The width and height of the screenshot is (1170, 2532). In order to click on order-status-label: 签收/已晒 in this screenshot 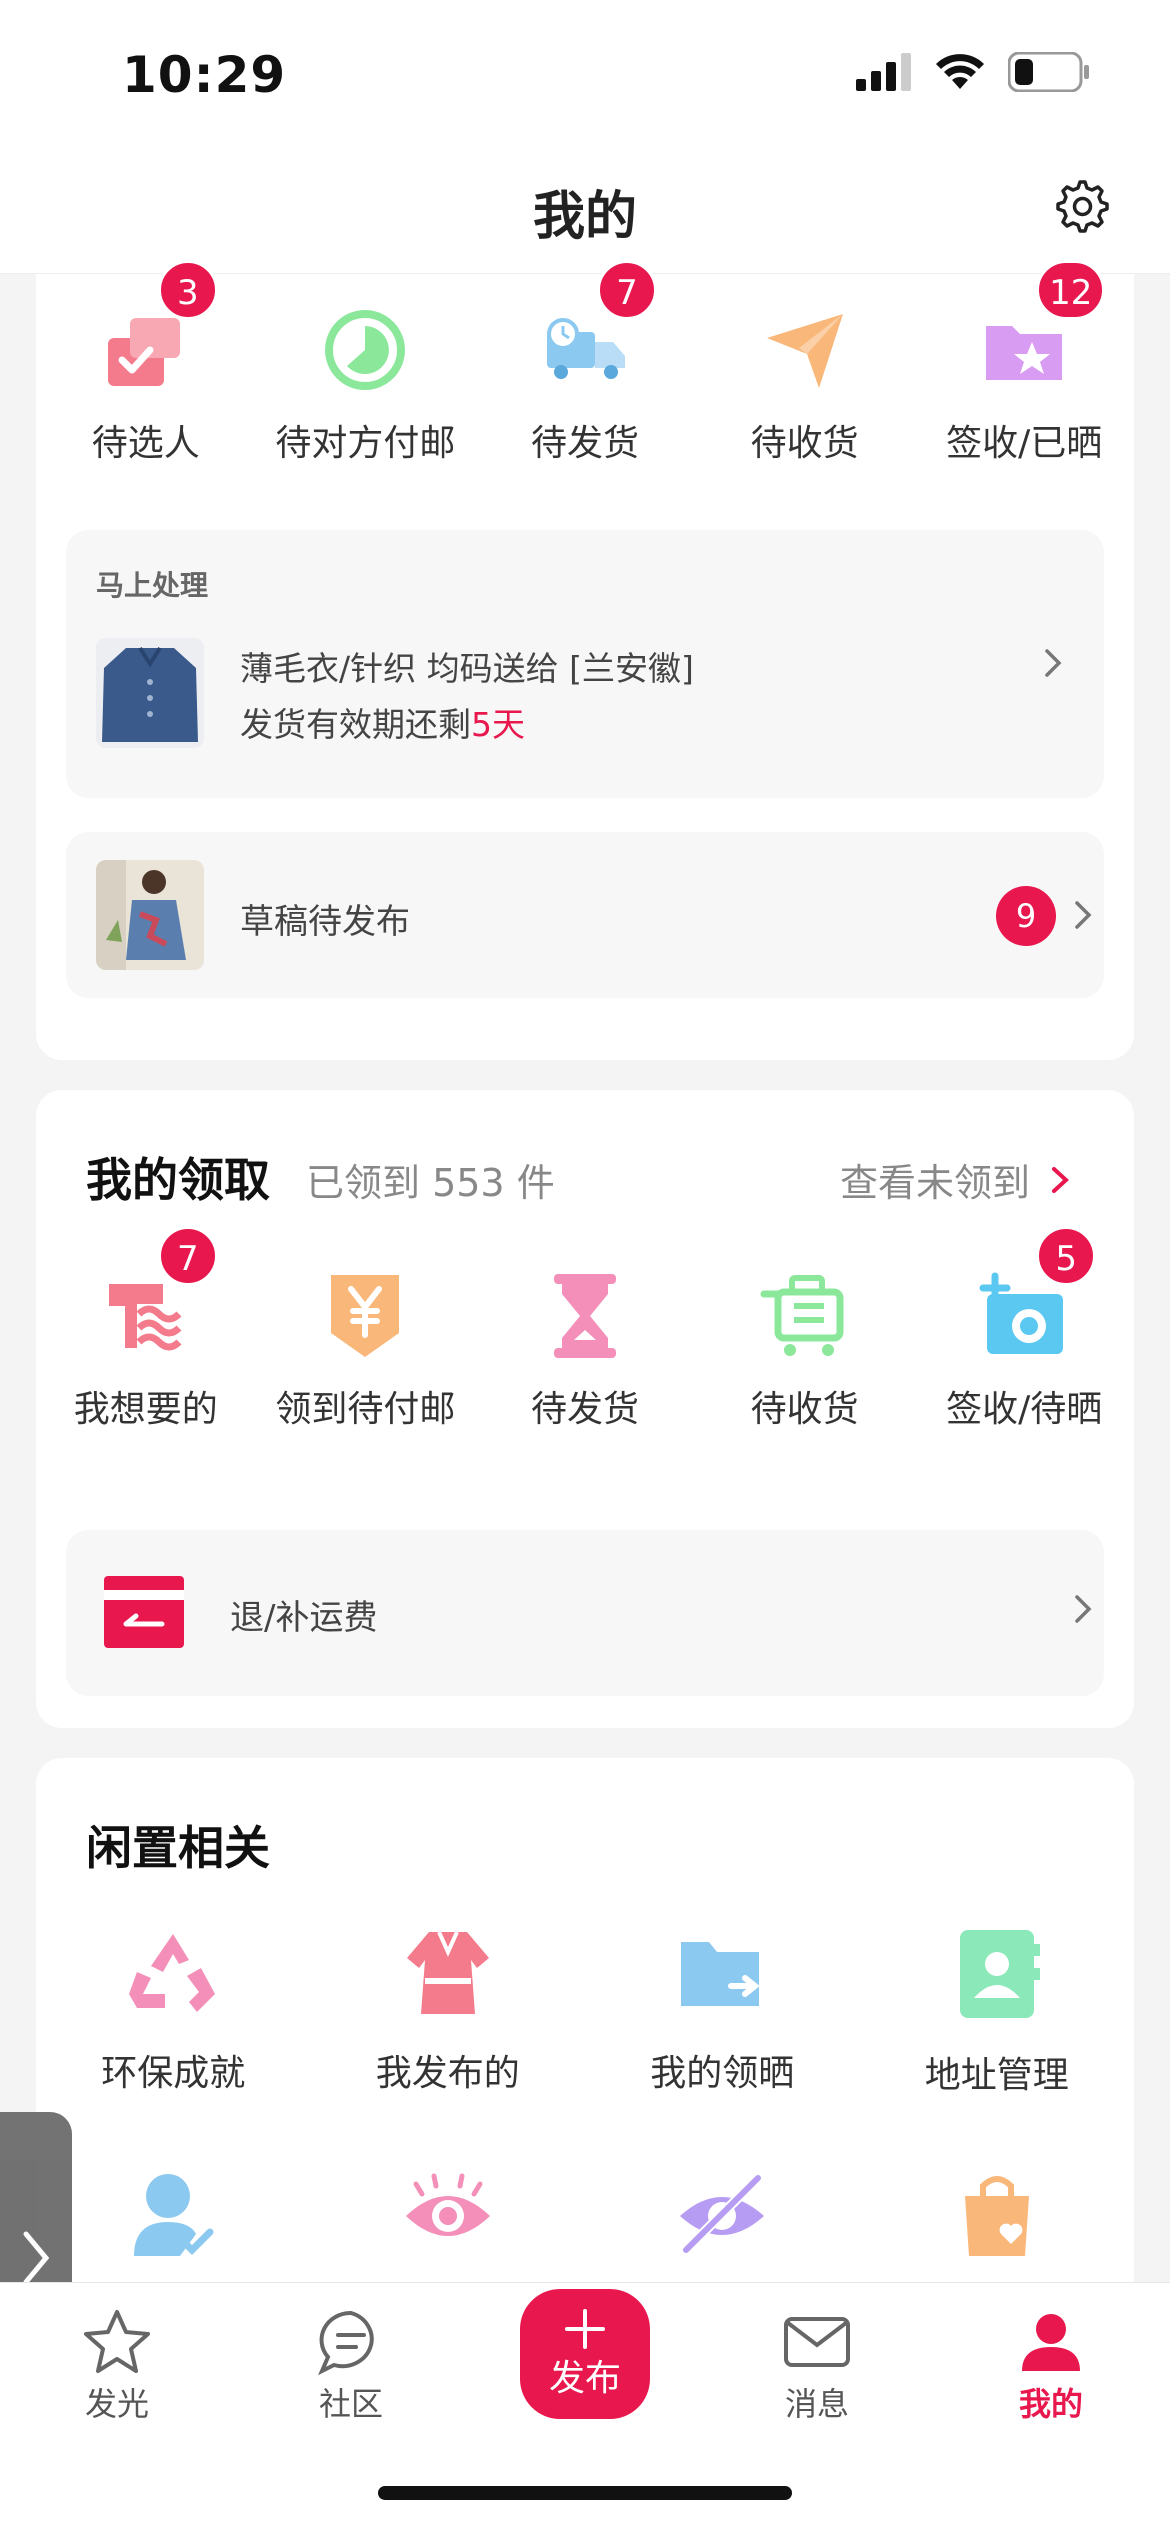, I will do `click(1024, 443)`.